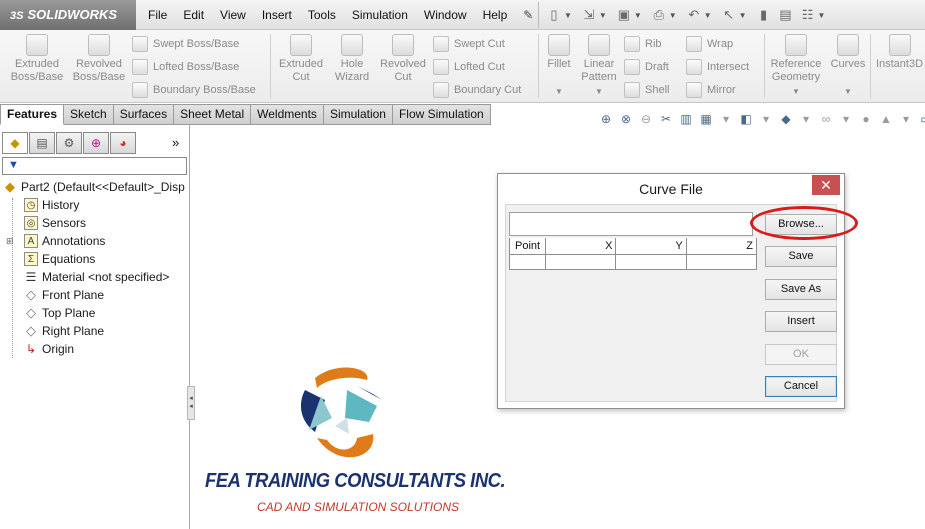 The image size is (925, 529). I want to click on shell-button: Shell, so click(646, 90).